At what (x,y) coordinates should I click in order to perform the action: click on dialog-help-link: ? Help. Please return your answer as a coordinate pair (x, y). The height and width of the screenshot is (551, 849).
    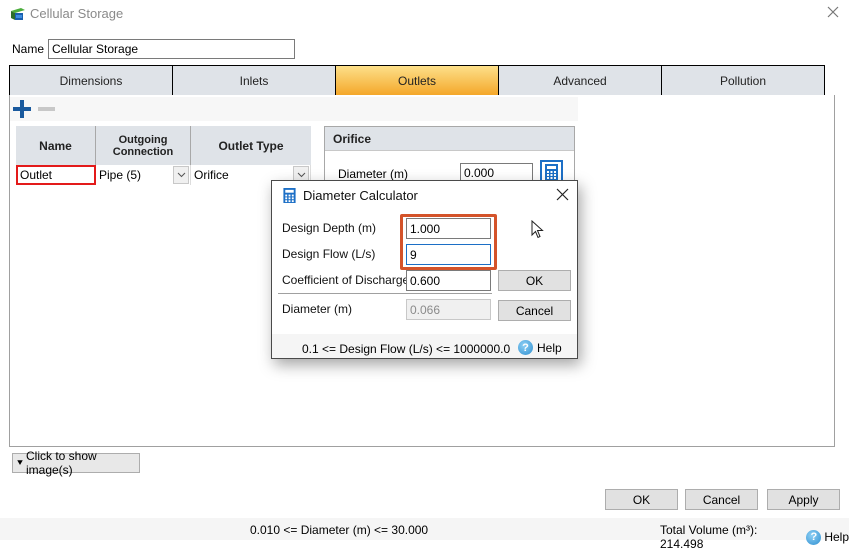
    Looking at the image, I should click on (540, 347).